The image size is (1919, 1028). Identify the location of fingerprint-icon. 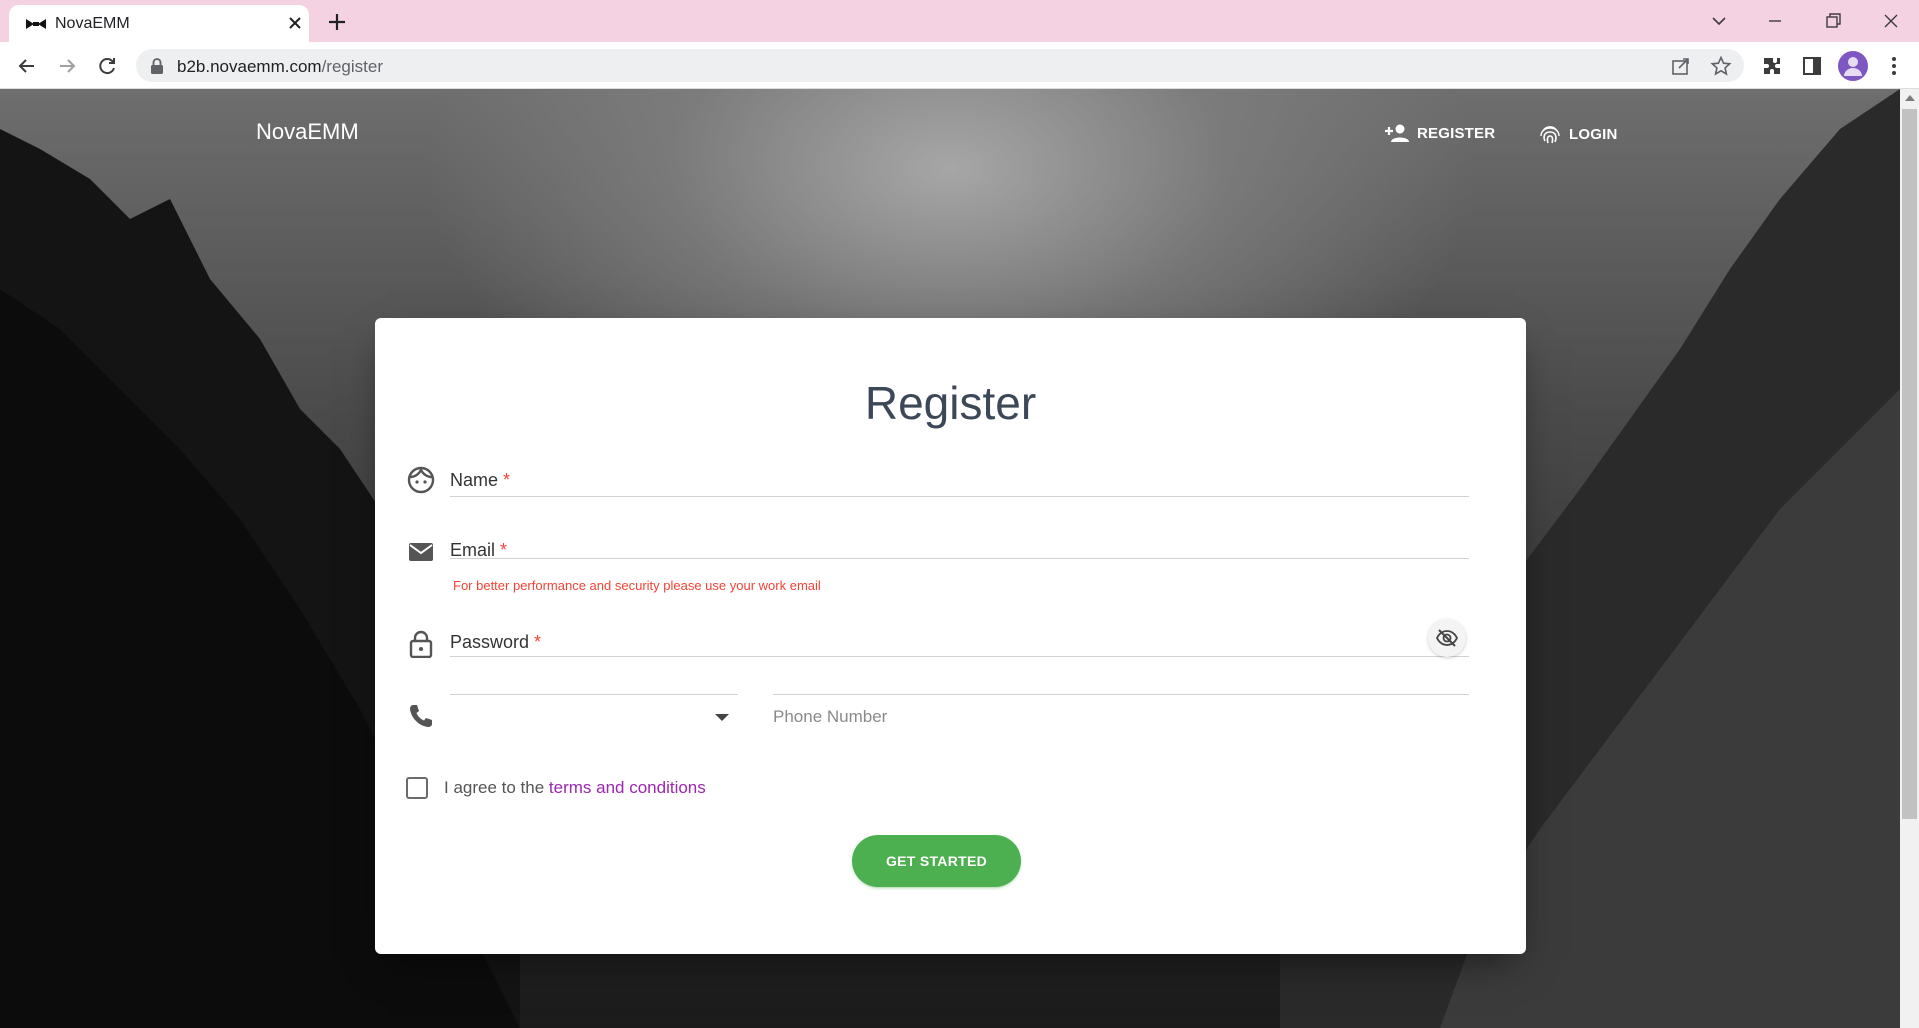
(1550, 135).